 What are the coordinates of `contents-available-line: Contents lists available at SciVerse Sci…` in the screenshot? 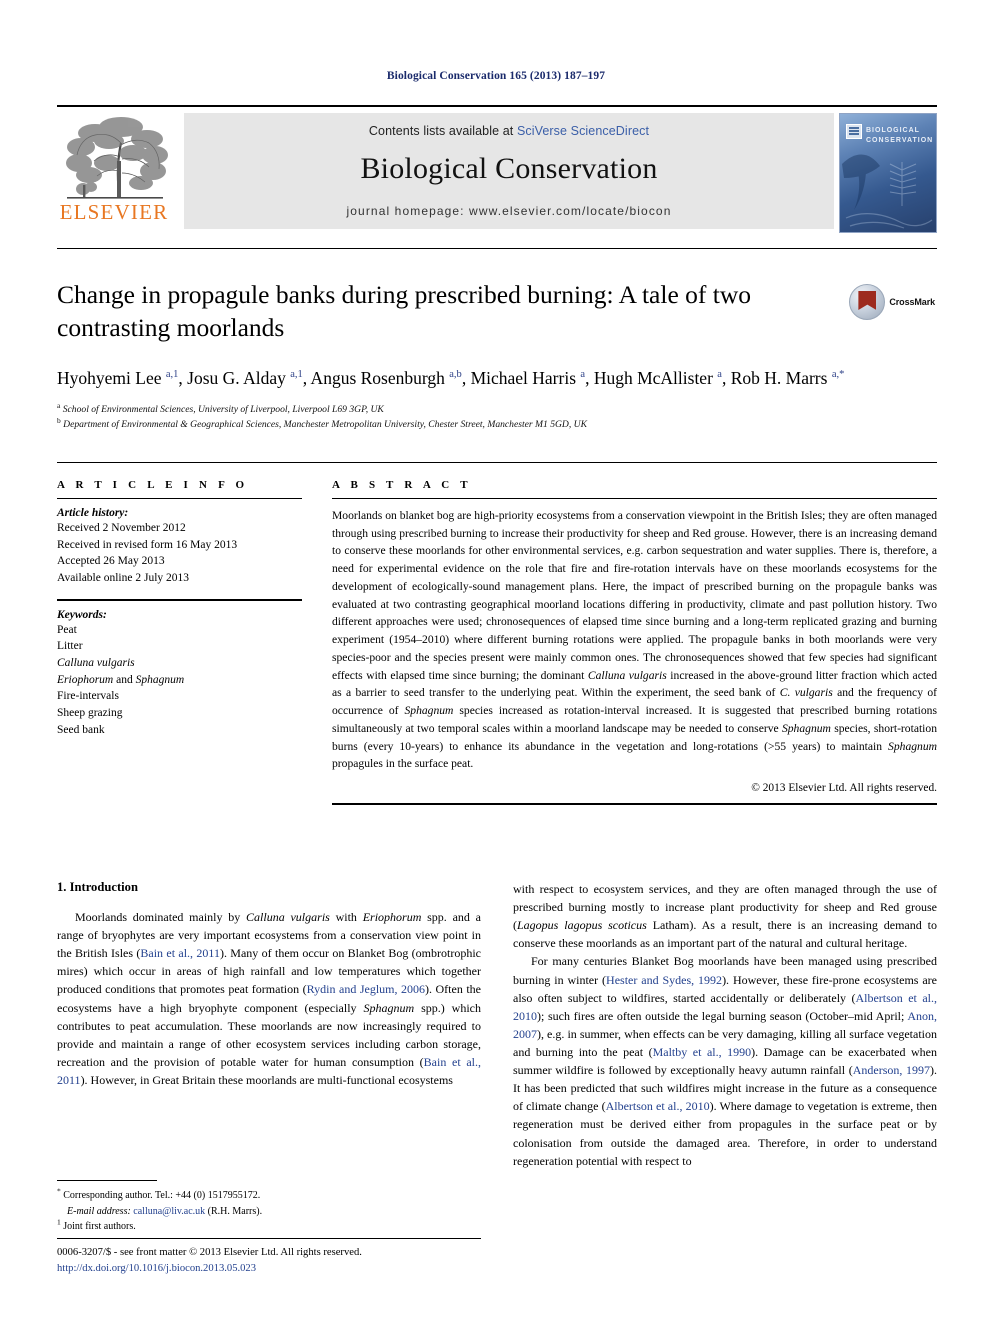 It's located at (509, 131).